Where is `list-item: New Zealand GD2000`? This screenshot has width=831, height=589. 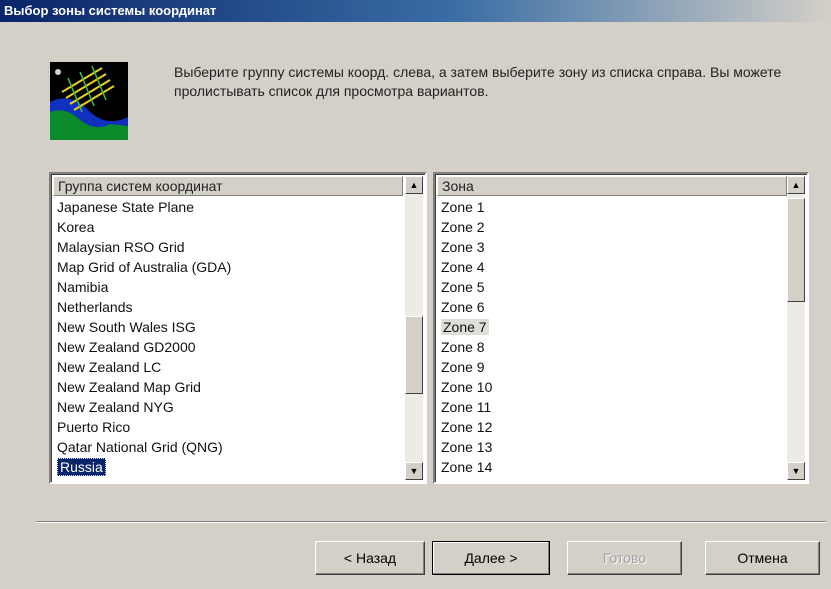
list-item: New Zealand GD2000 is located at coordinates (142, 347).